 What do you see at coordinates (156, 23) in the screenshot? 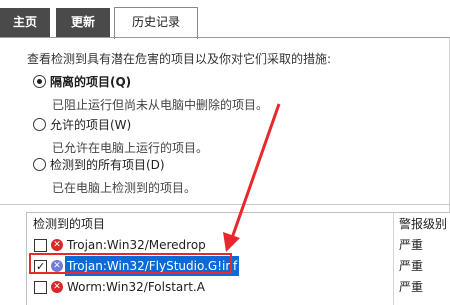
I see `tab-history: 历史记录` at bounding box center [156, 23].